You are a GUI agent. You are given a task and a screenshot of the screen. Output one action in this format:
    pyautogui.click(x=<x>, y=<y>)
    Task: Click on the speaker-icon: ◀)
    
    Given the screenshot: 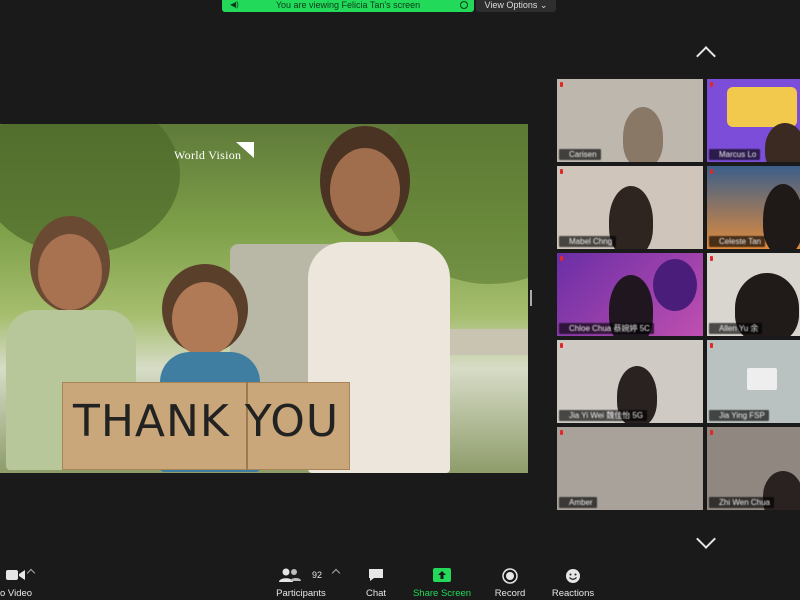 What is the action you would take?
    pyautogui.click(x=234, y=4)
    